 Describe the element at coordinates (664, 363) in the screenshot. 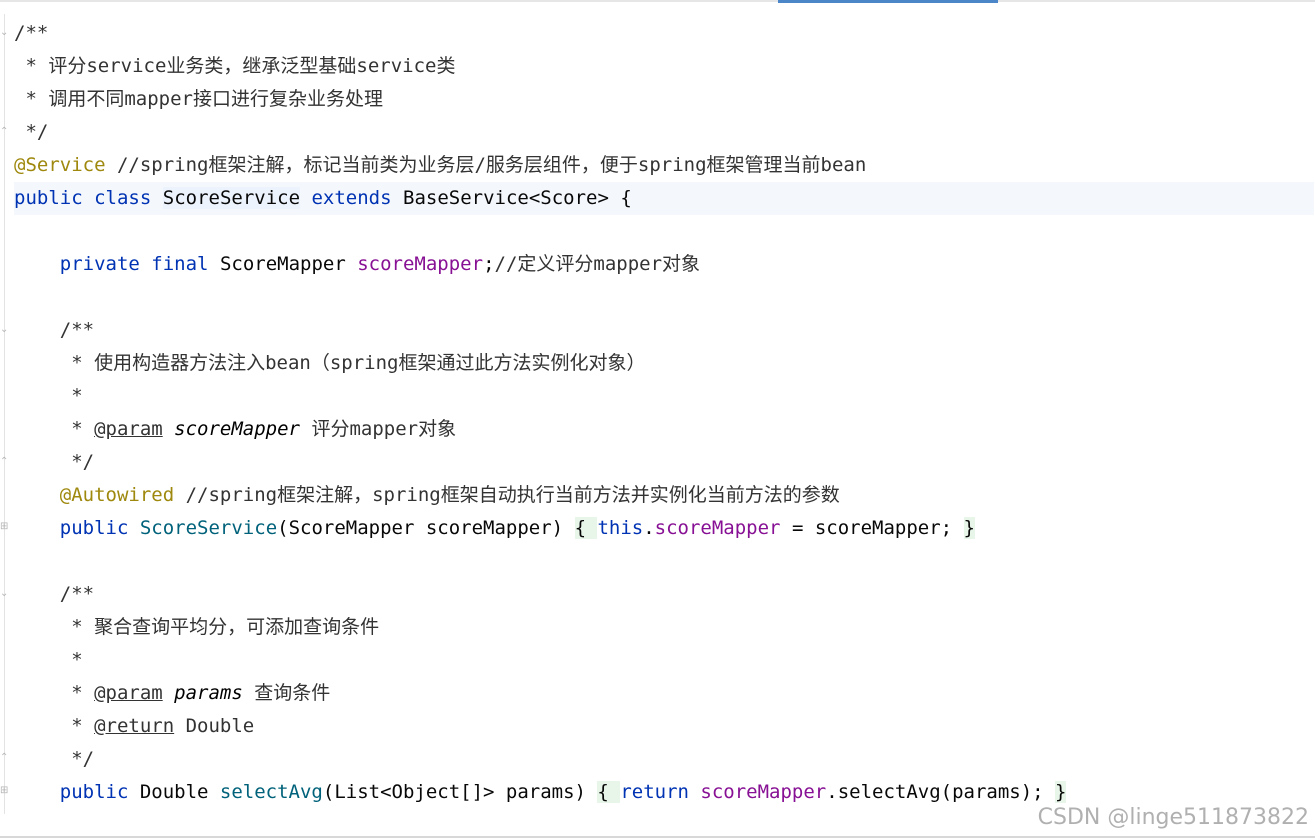

I see `code-line: * 使用构造器方法注入bean（spring框架通过此方法实例化对象）` at that location.